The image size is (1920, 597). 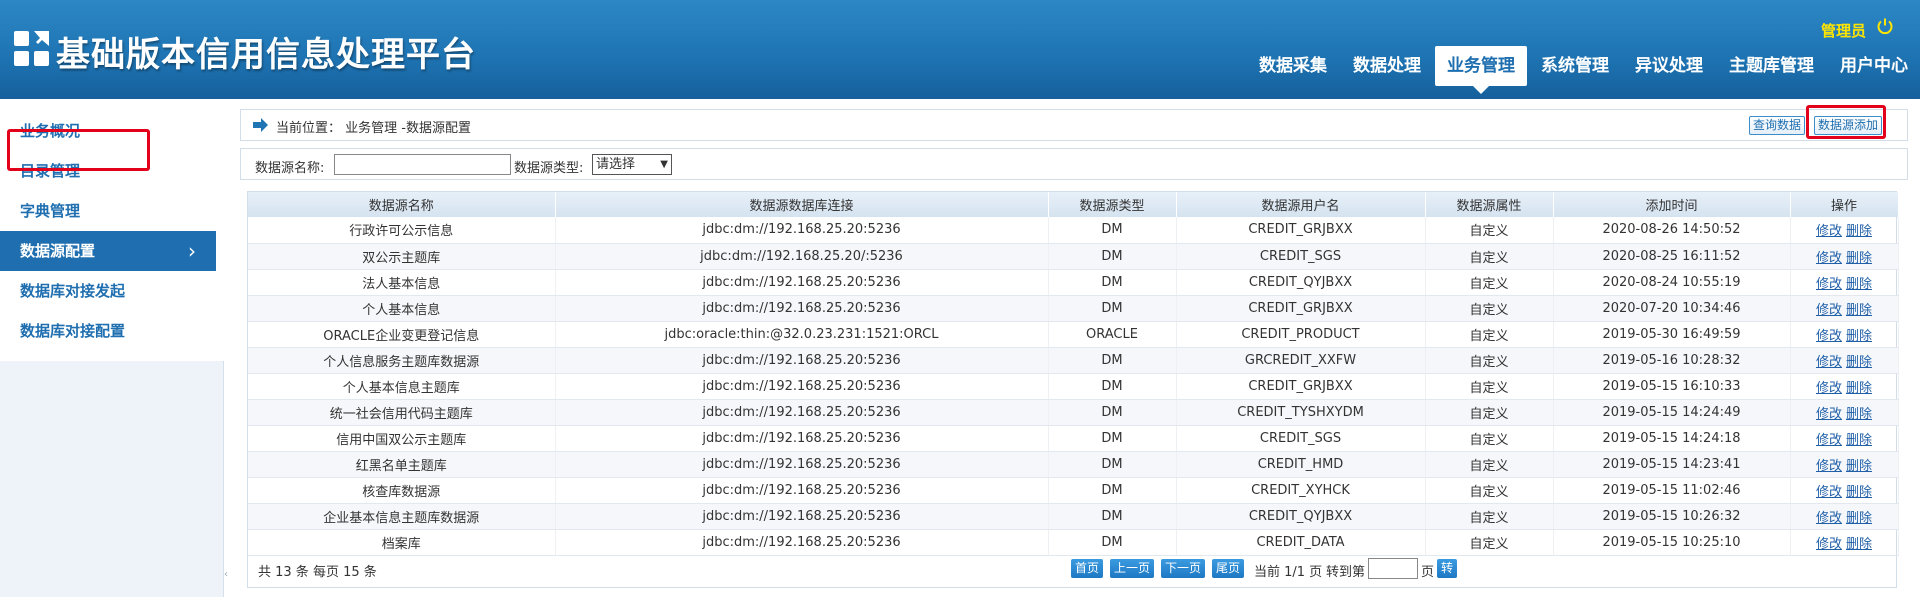 I want to click on datasource-name-input, so click(x=422, y=164).